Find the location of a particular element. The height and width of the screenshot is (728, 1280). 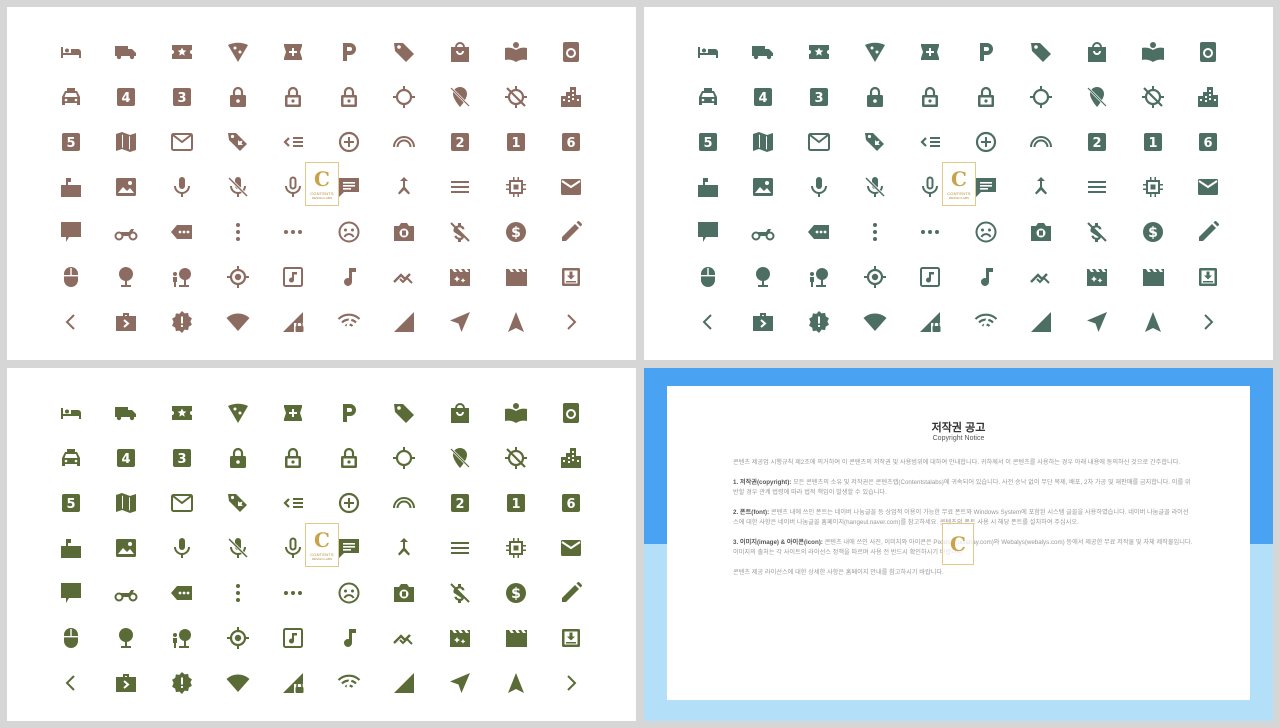

microphone-outline-icon is located at coordinates (293, 547).